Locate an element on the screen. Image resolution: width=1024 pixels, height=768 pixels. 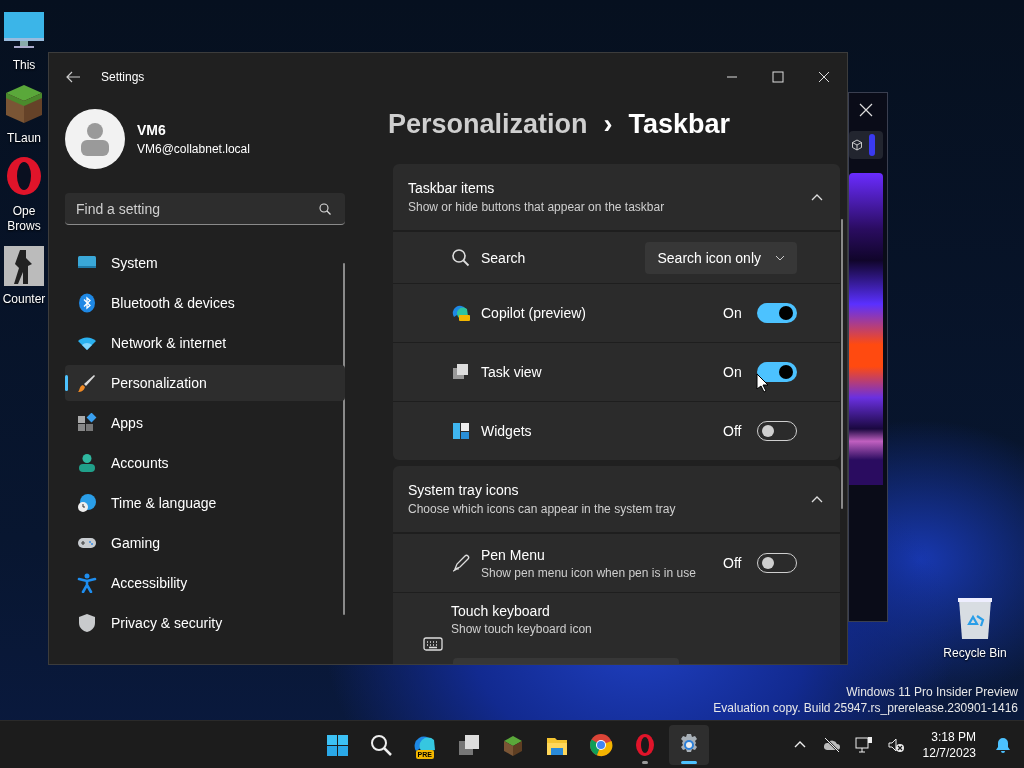
setting-description: Show touch keyboard icon is located at coordinates (522, 629).